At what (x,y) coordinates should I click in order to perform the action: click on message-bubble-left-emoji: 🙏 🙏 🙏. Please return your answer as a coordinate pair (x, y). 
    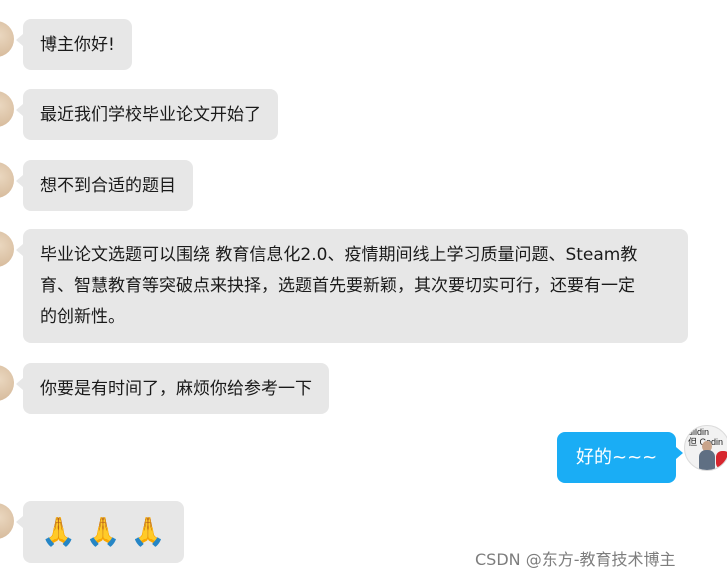
    Looking at the image, I should click on (100, 532).